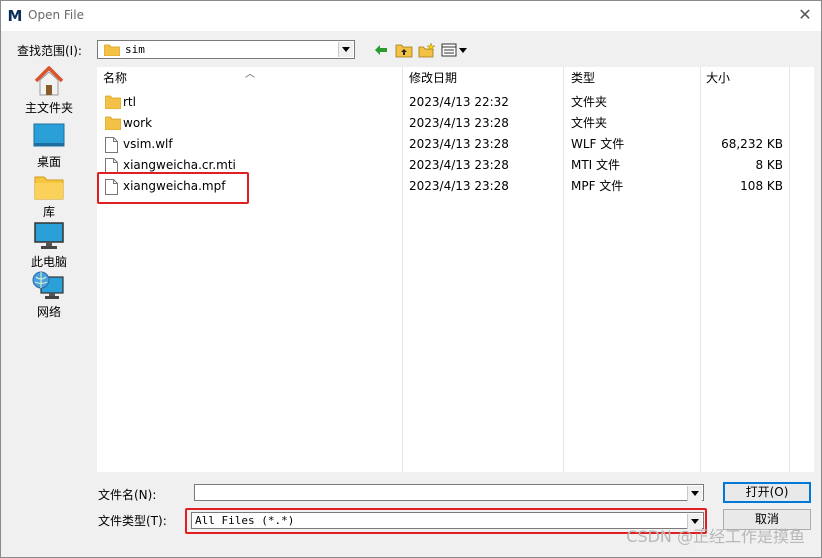 The height and width of the screenshot is (558, 822). Describe the element at coordinates (427, 50) in the screenshot. I see `new-folder-icon` at that location.